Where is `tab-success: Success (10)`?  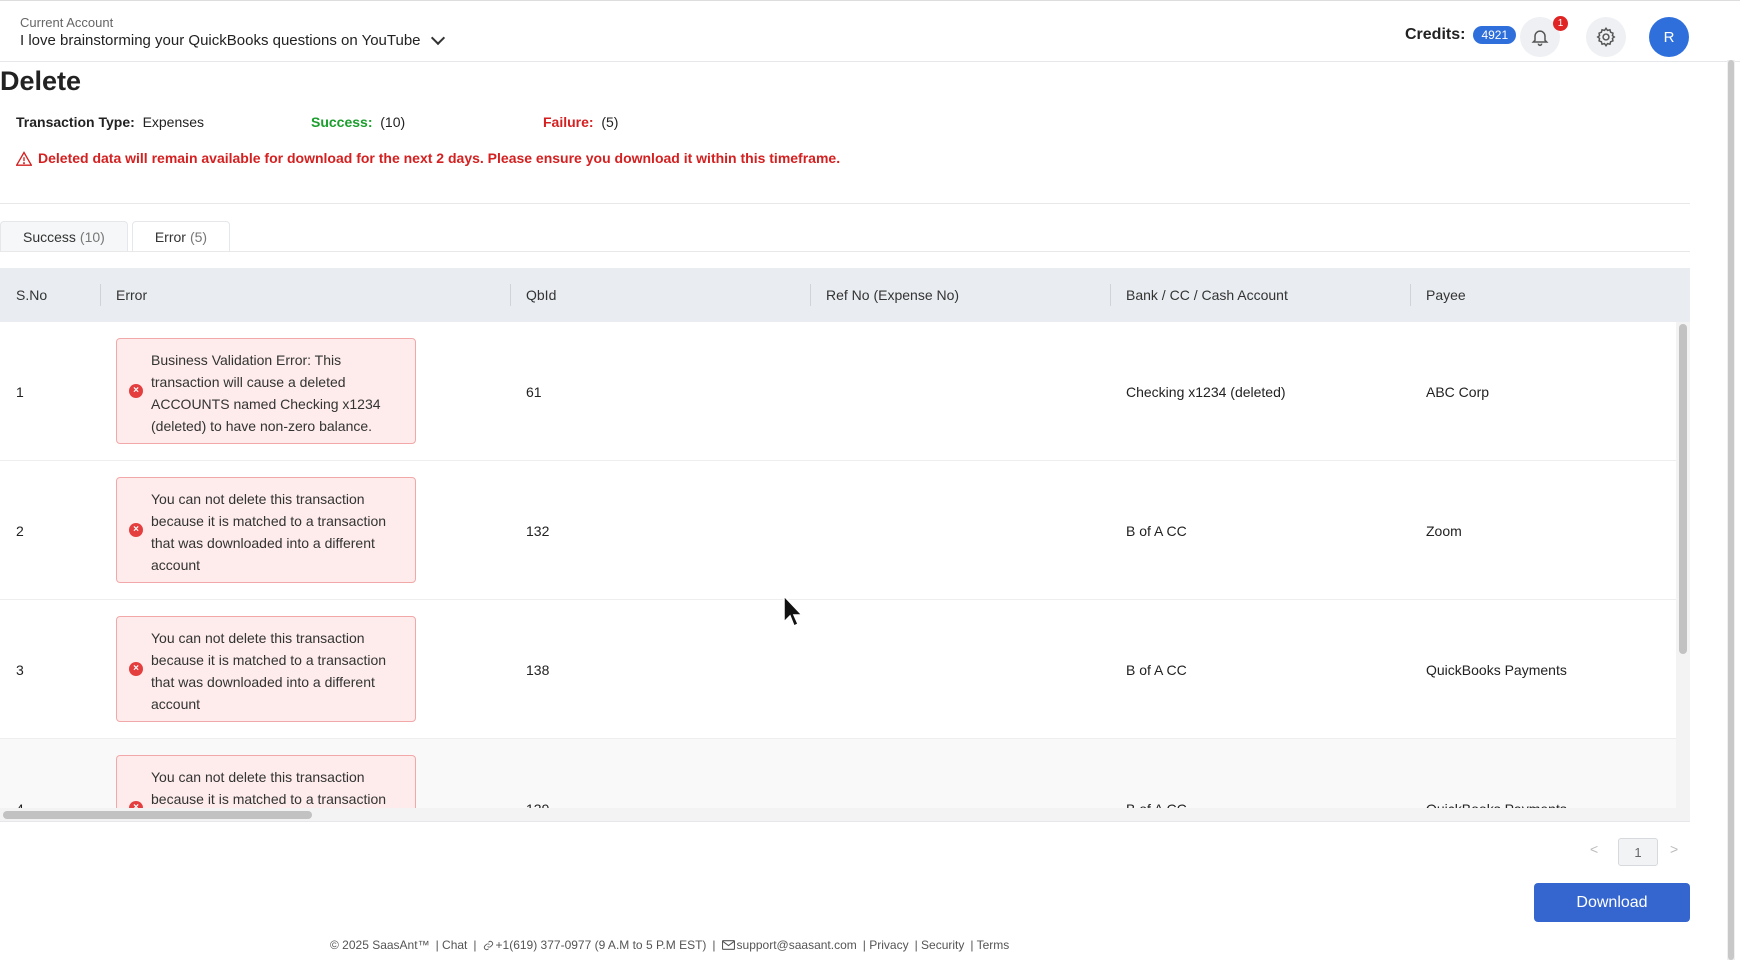 tab-success: Success (10) is located at coordinates (64, 236).